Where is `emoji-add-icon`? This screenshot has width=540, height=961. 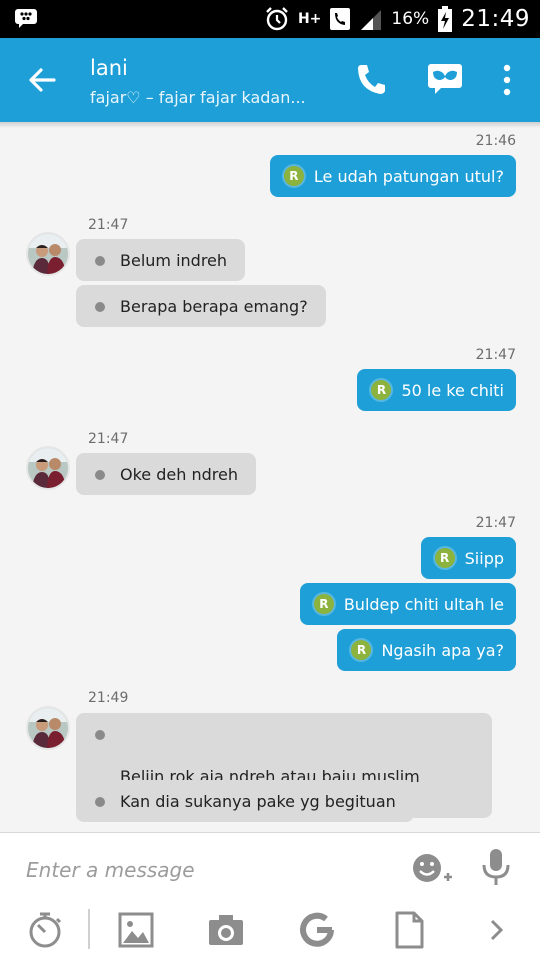
emoji-add-icon is located at coordinates (432, 868).